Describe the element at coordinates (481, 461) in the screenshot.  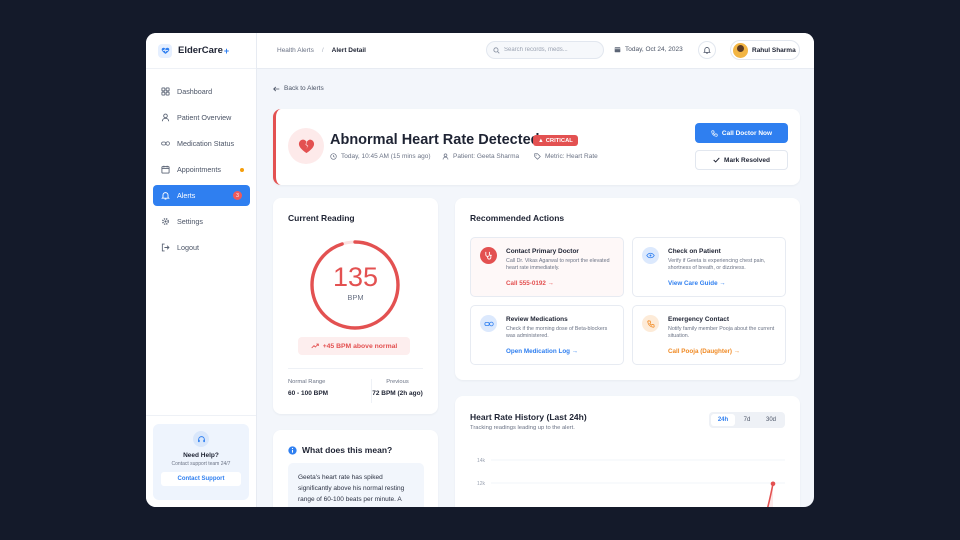
I see `y-tick-label: 14k` at that location.